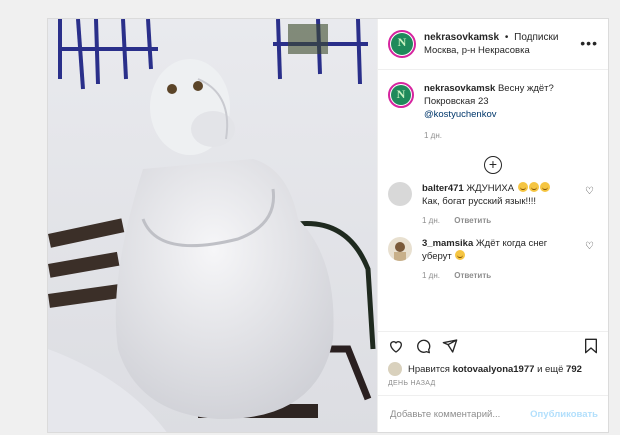 Image resolution: width=620 pixels, height=435 pixels. I want to click on caption-text: Весну ждёт?, so click(525, 88).